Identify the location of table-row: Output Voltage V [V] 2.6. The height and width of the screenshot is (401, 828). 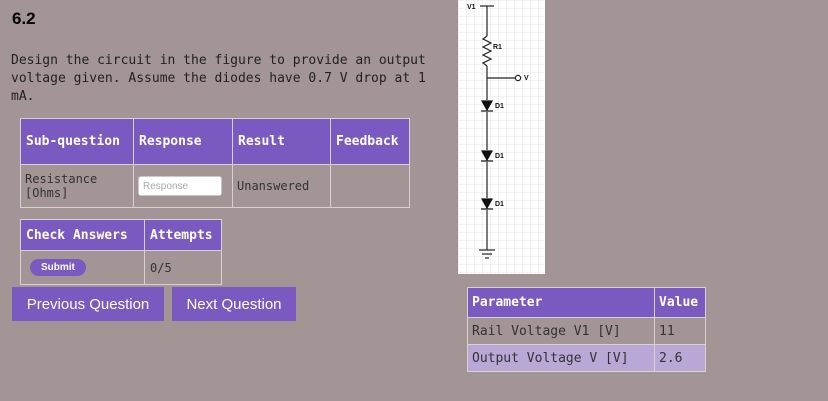
(586, 358).